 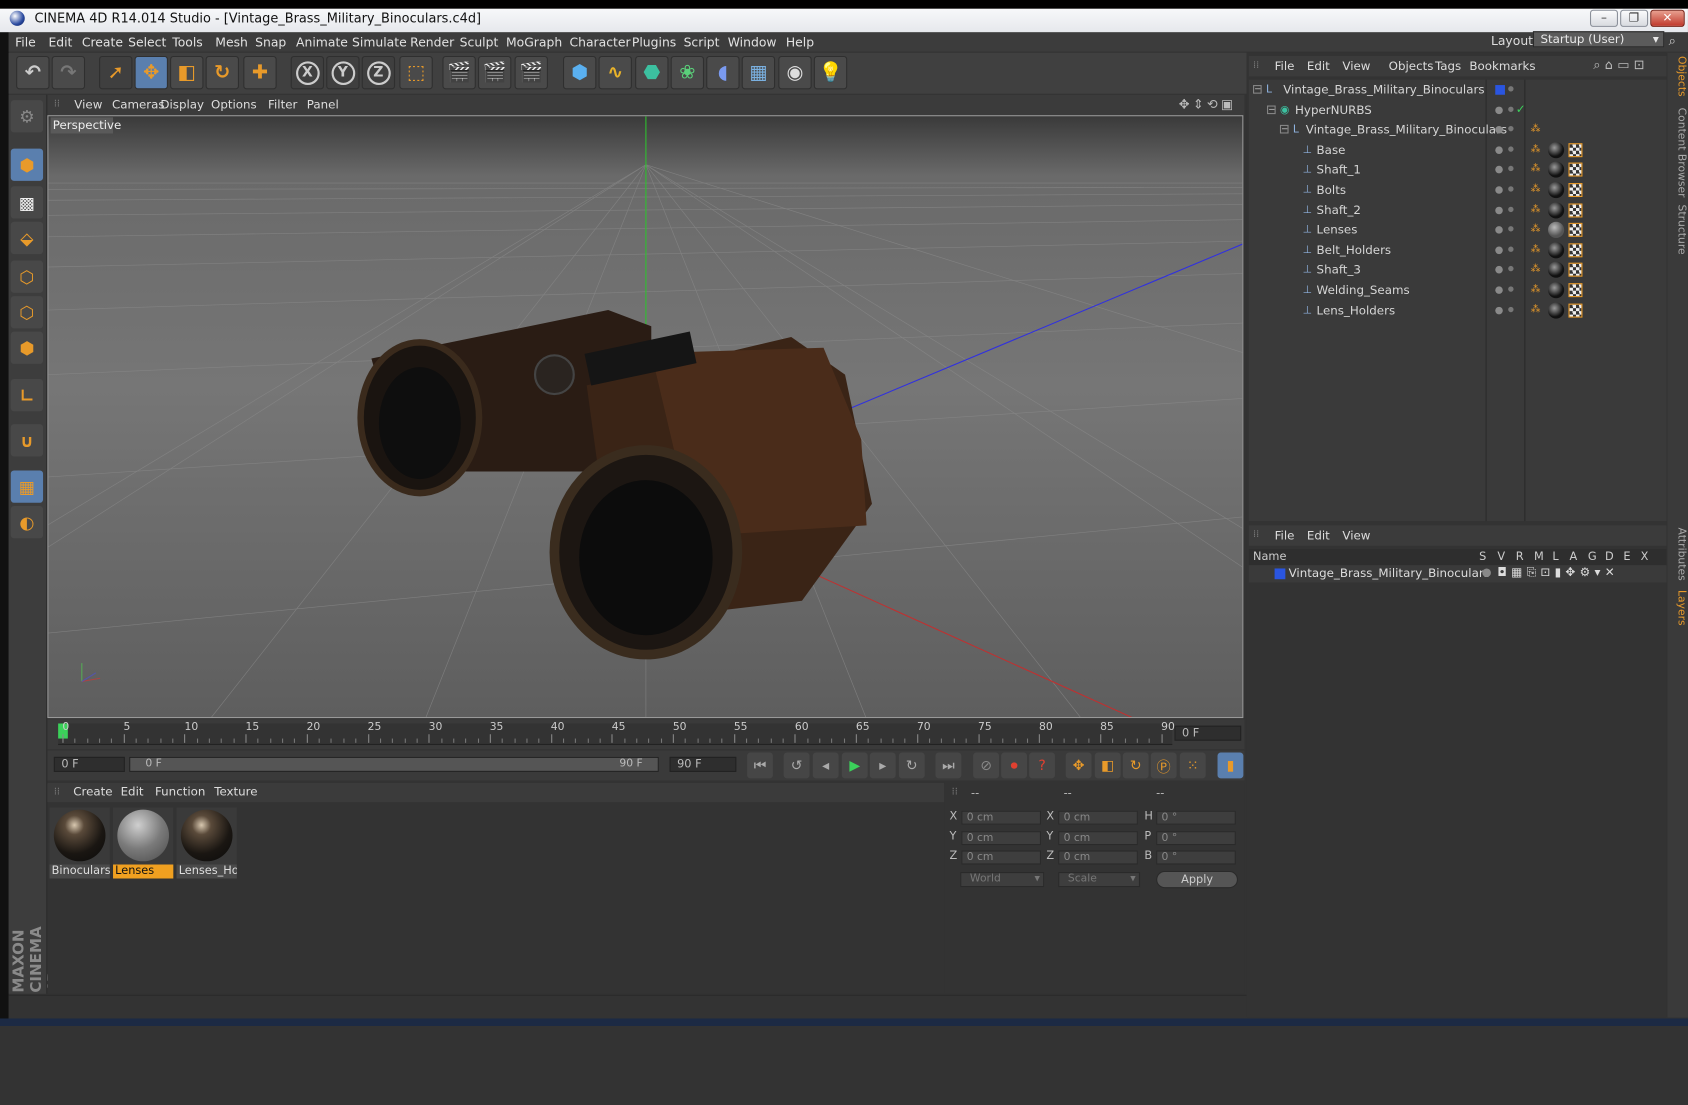 What do you see at coordinates (1078, 765) in the screenshot?
I see `position-key-button: ✥` at bounding box center [1078, 765].